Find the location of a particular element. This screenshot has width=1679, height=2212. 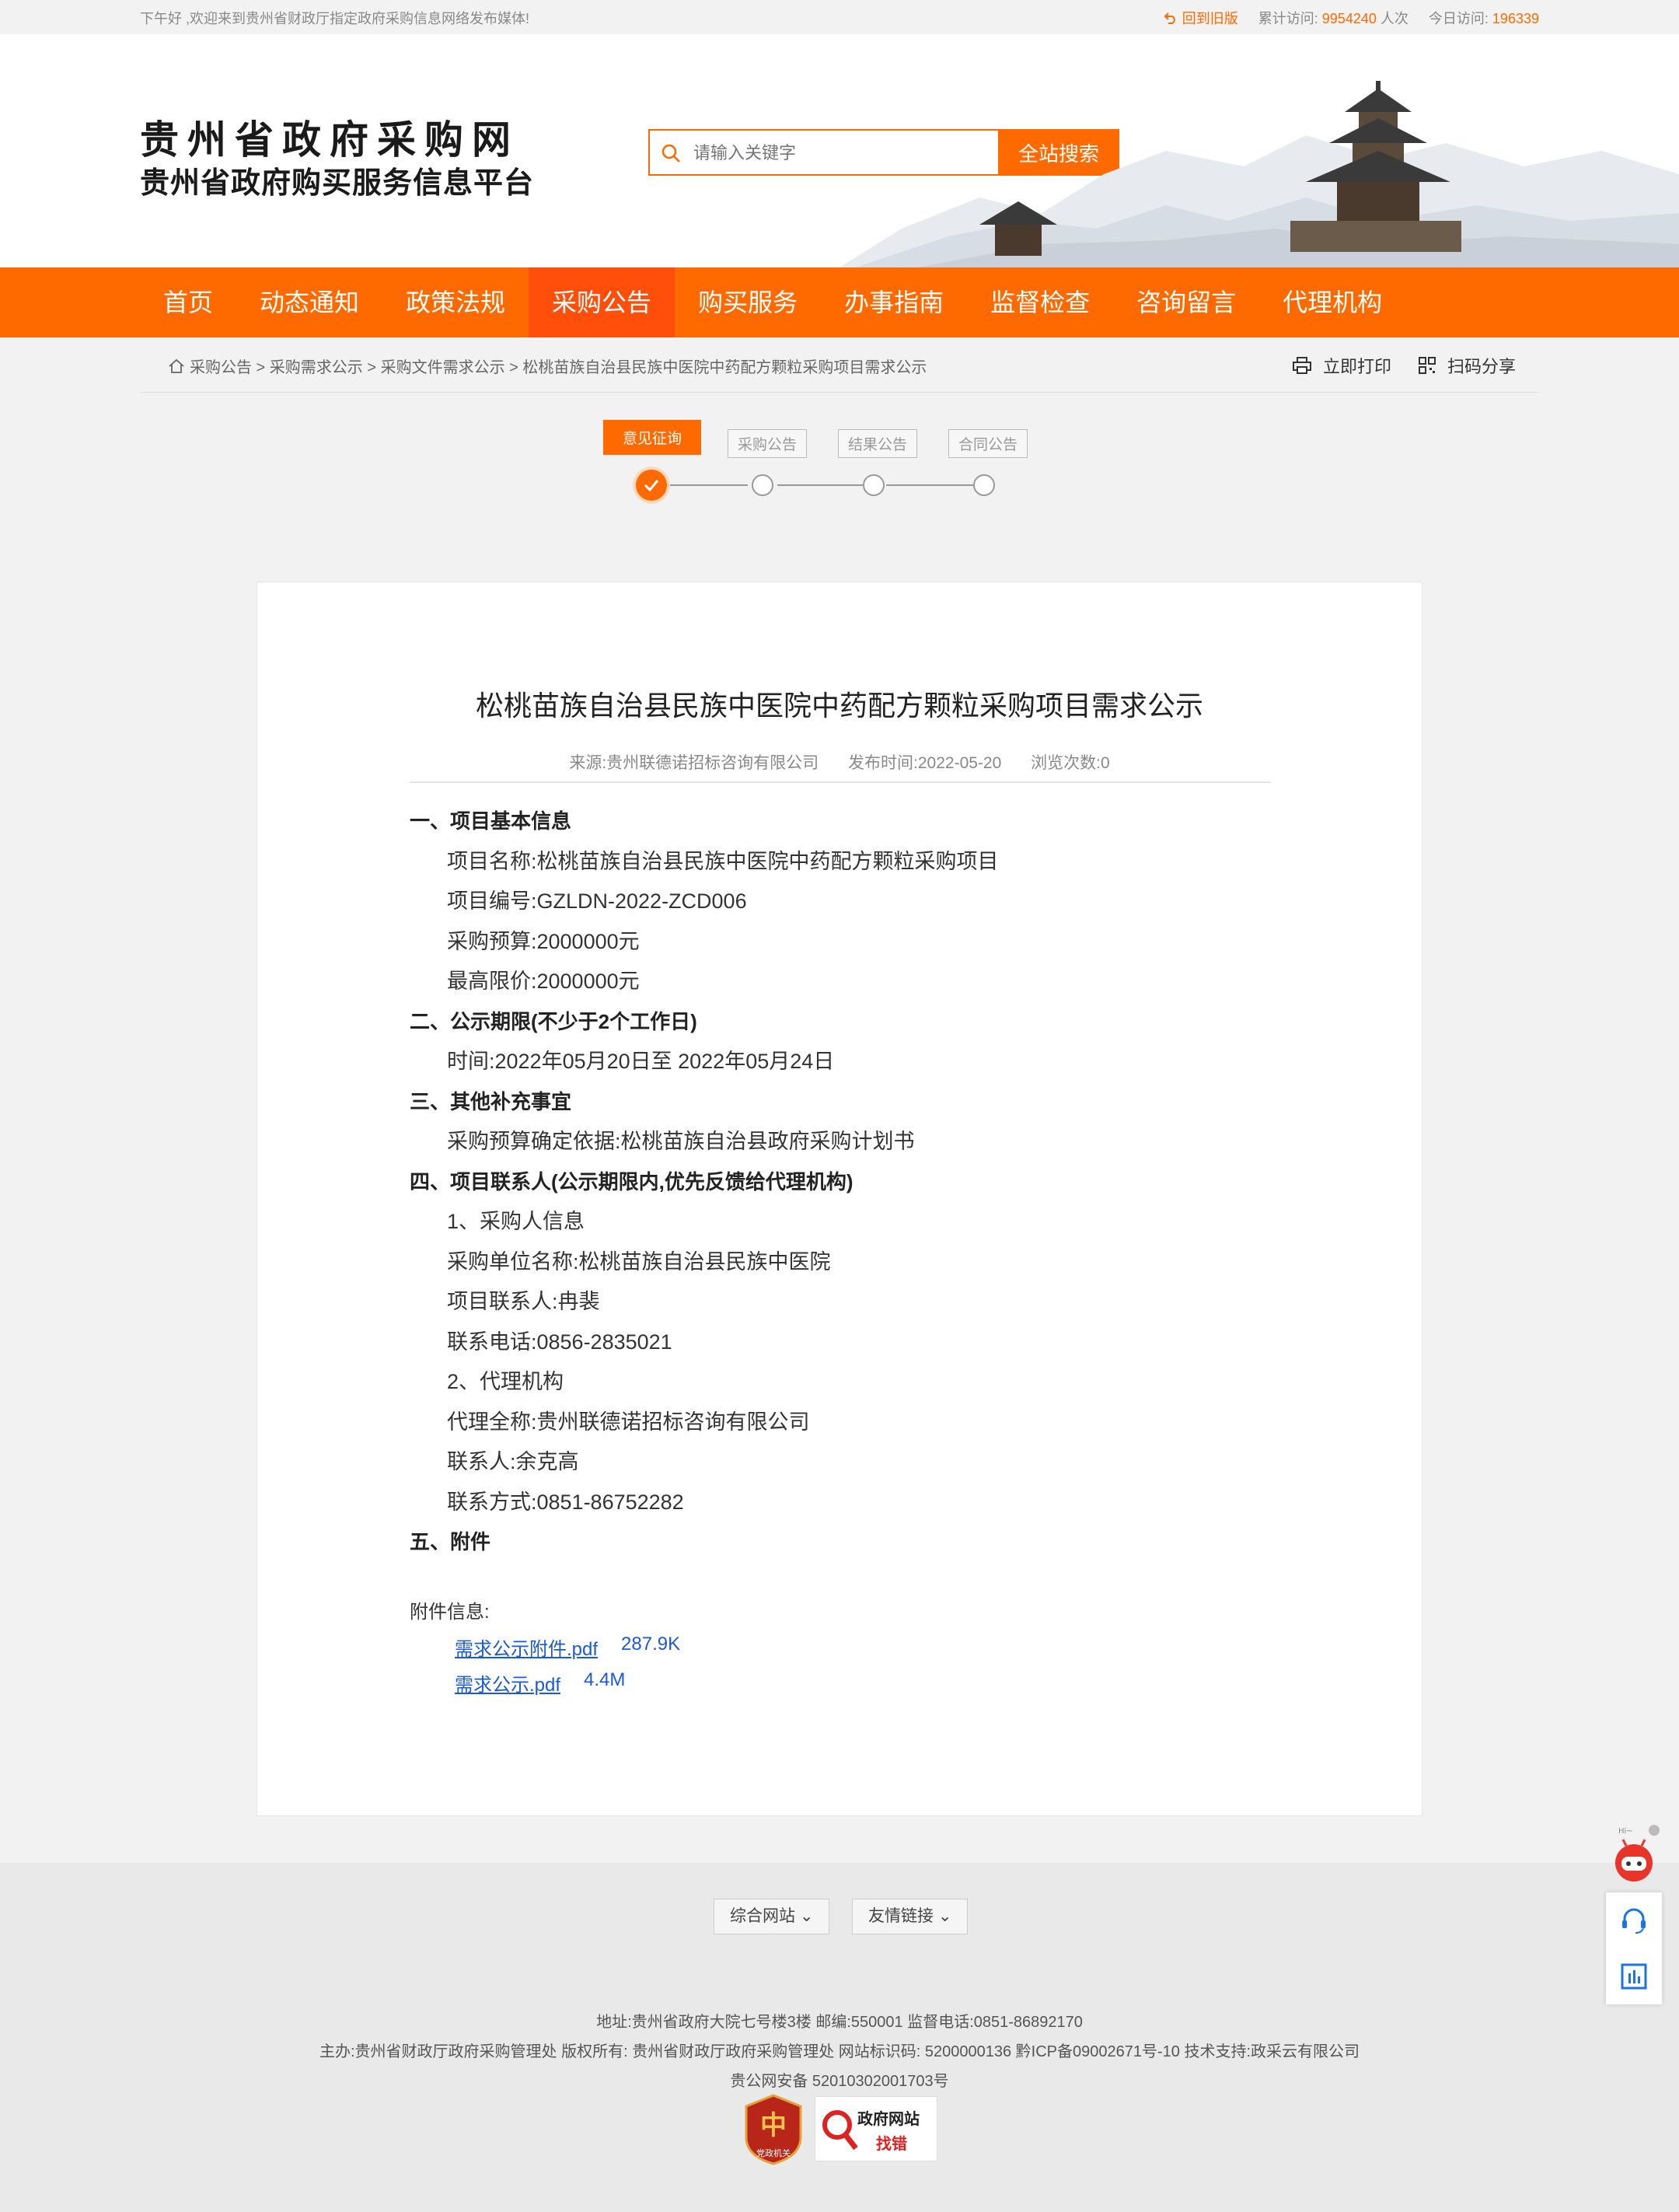

section-heading: 二、公示期限(不少于2个工作日) is located at coordinates (553, 1021).